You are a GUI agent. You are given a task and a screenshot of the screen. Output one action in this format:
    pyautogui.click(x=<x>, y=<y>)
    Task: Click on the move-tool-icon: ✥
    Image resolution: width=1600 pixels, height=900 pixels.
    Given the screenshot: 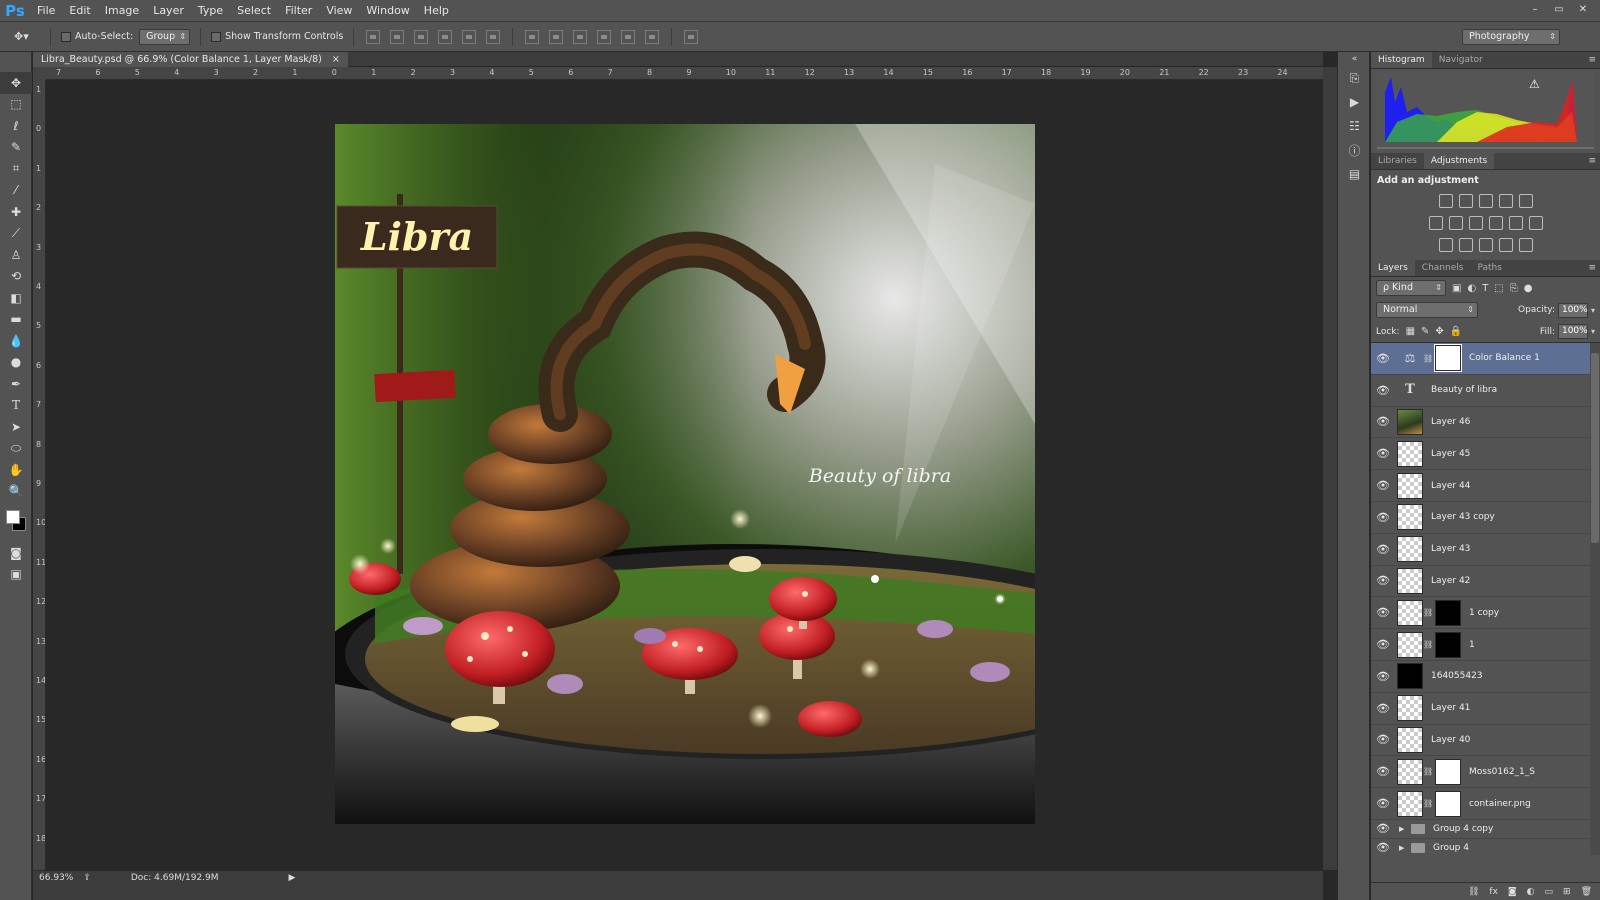 What is the action you would take?
    pyautogui.click(x=16, y=83)
    